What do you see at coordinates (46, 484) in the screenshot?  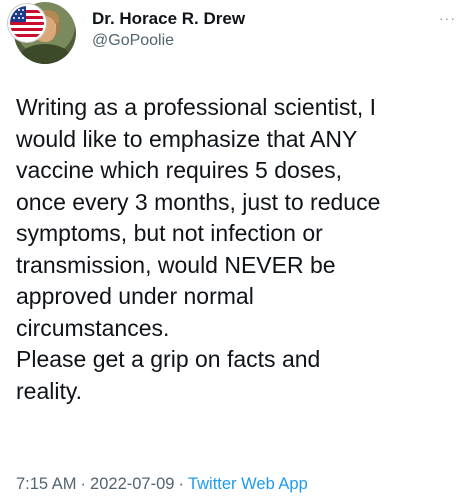 I see `tweet-time: 7:15 AM` at bounding box center [46, 484].